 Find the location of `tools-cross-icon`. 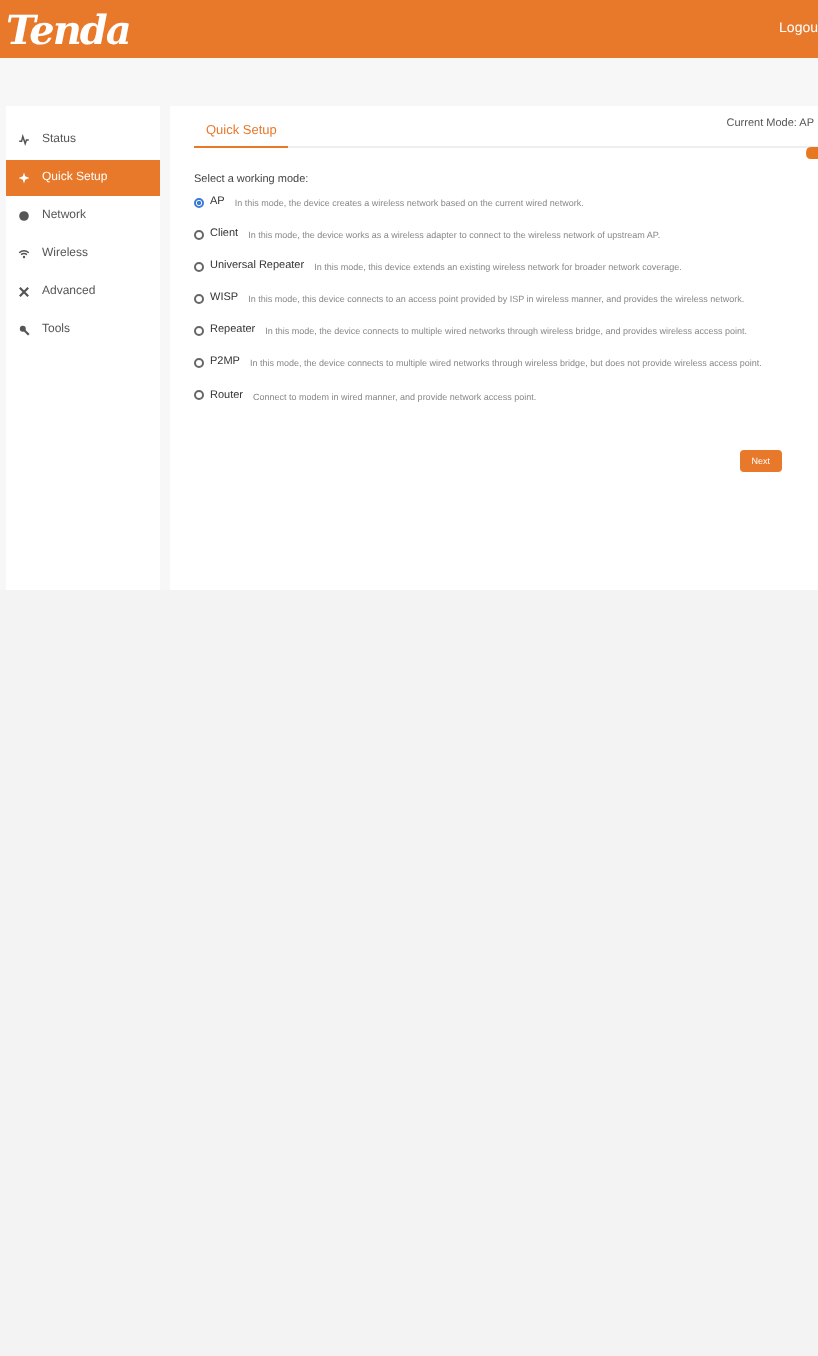

tools-cross-icon is located at coordinates (24, 292).